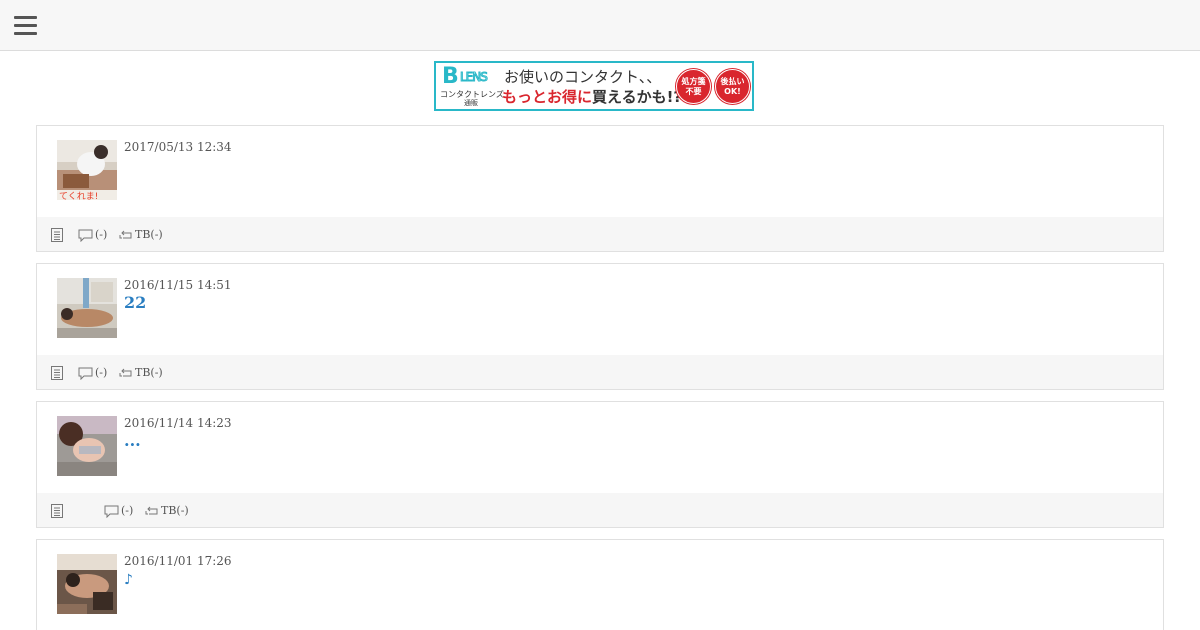  I want to click on logo-subtitle-2: 通販, so click(471, 103).